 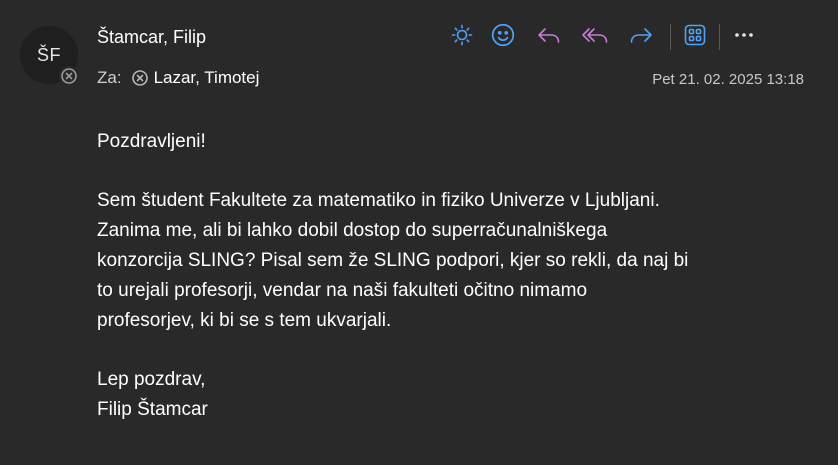 I want to click on message-signature: Filip Štamcar, so click(x=152, y=409).